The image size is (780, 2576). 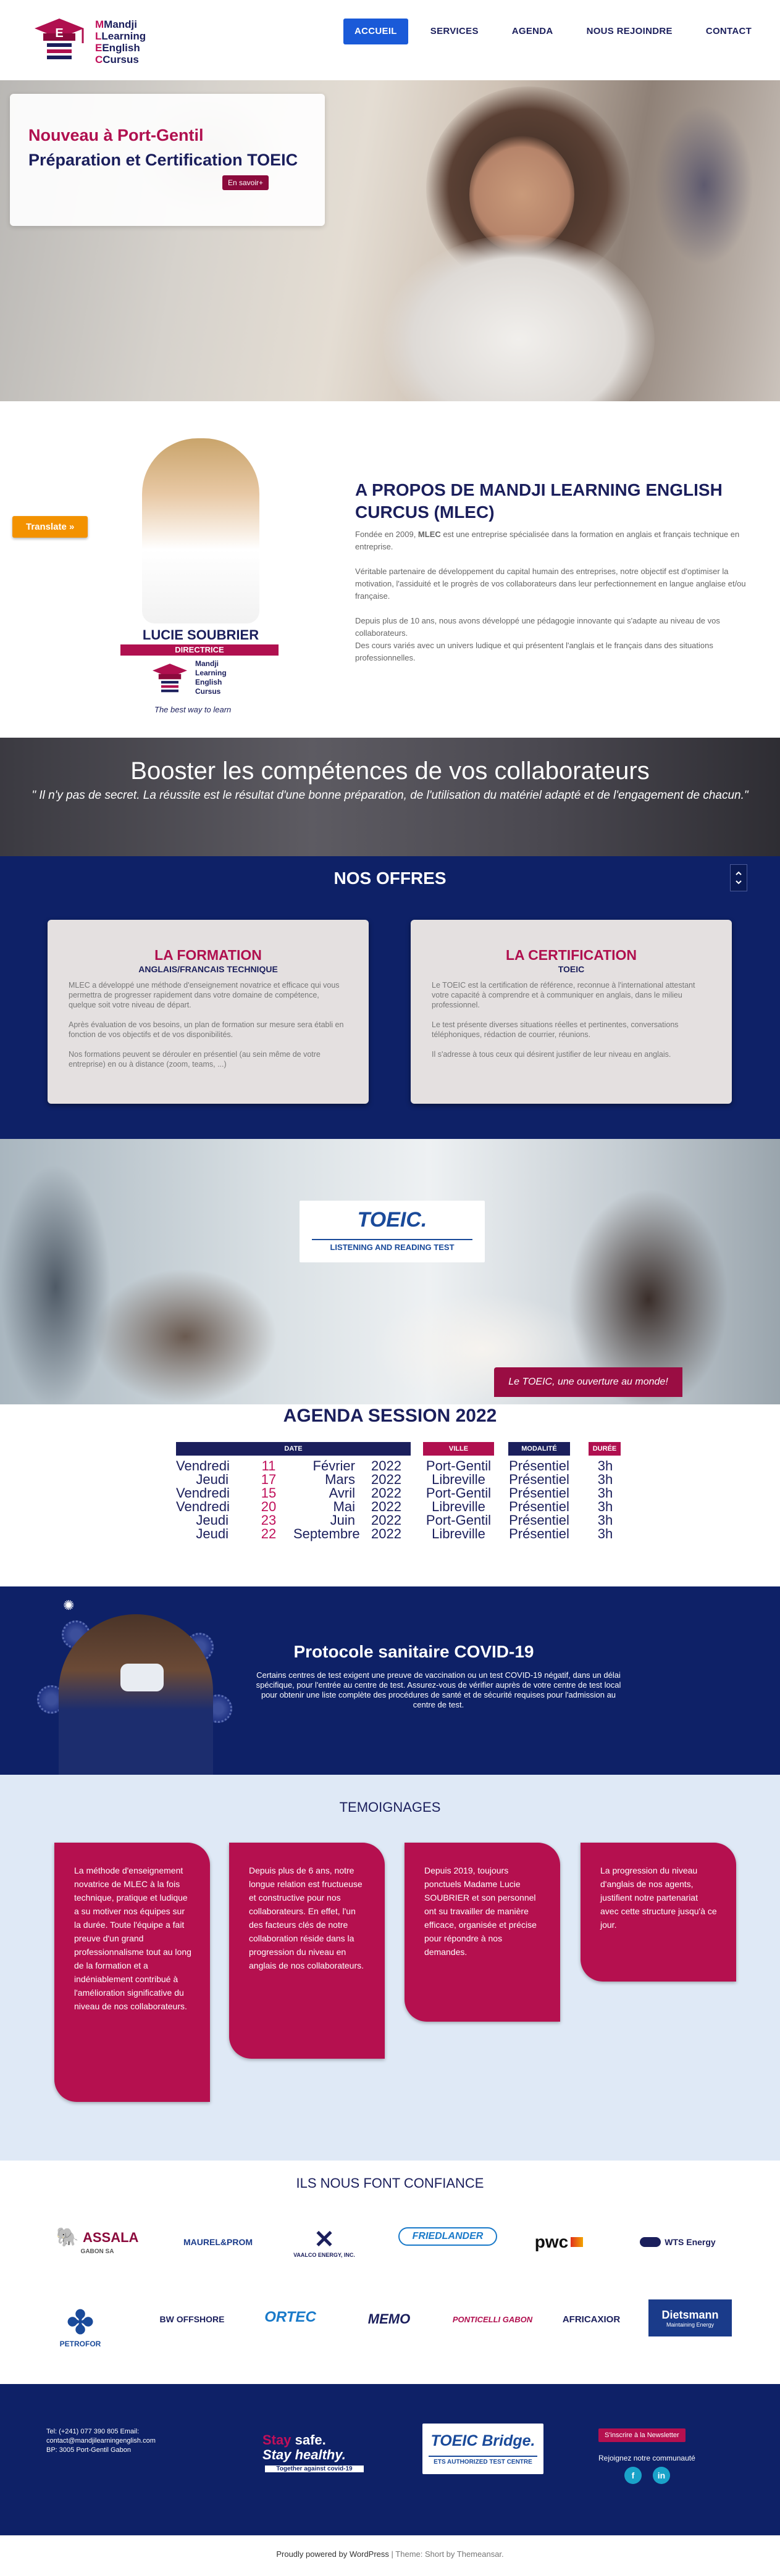 What do you see at coordinates (482, 2449) in the screenshot?
I see `toeic-bridge-logo: TOEIC Bridge. ETS AUTHORIZED TEST CENTRE` at bounding box center [482, 2449].